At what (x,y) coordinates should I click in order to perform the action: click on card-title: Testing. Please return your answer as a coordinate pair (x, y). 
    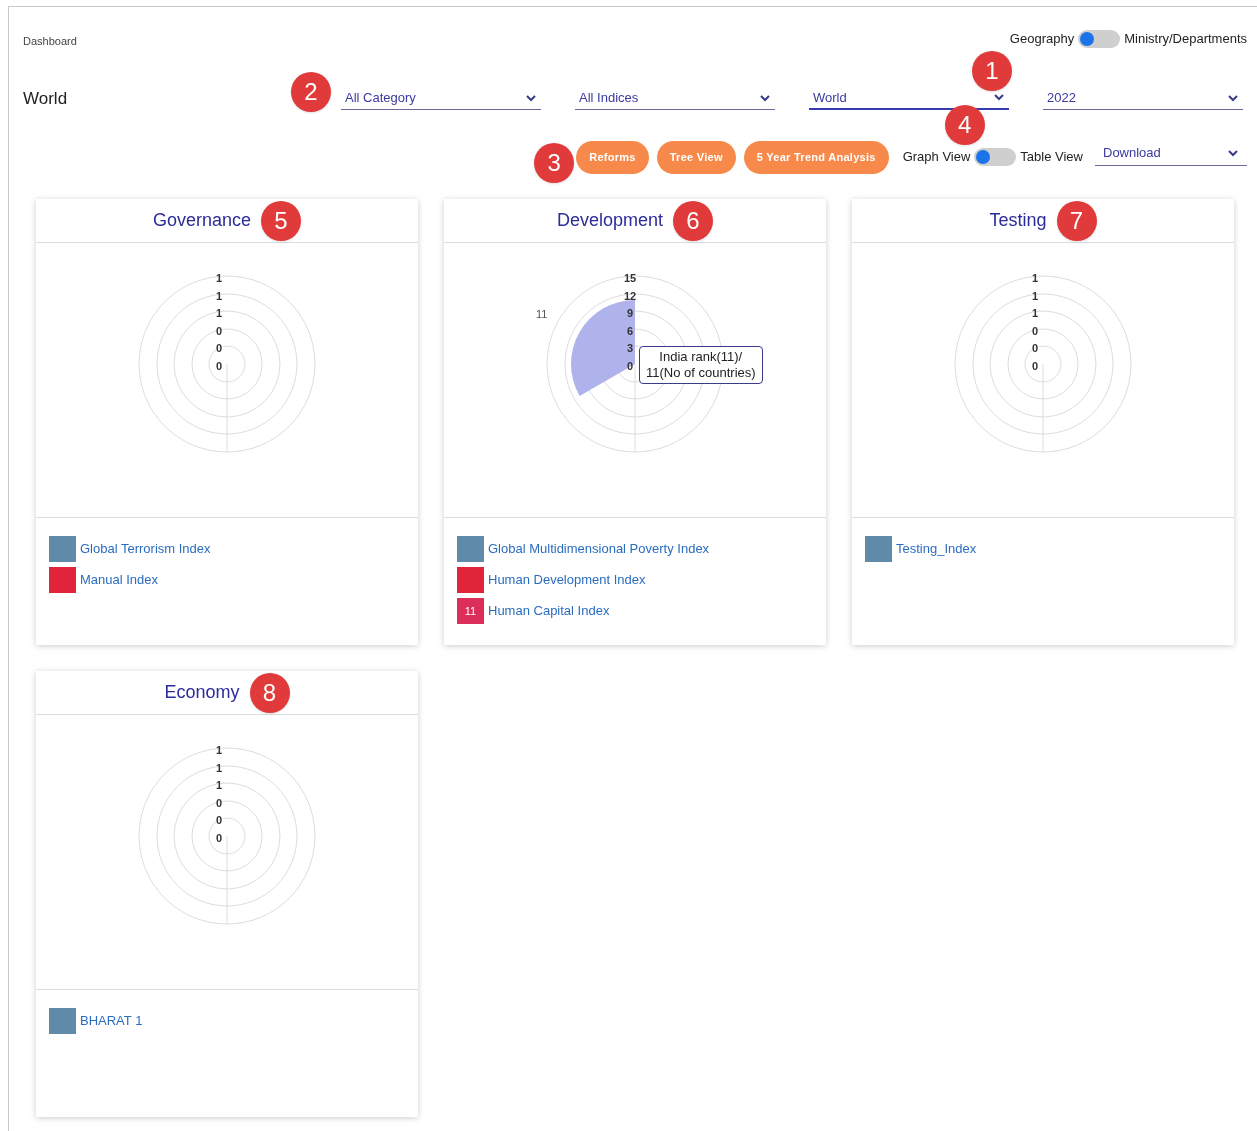
    Looking at the image, I should click on (1018, 220).